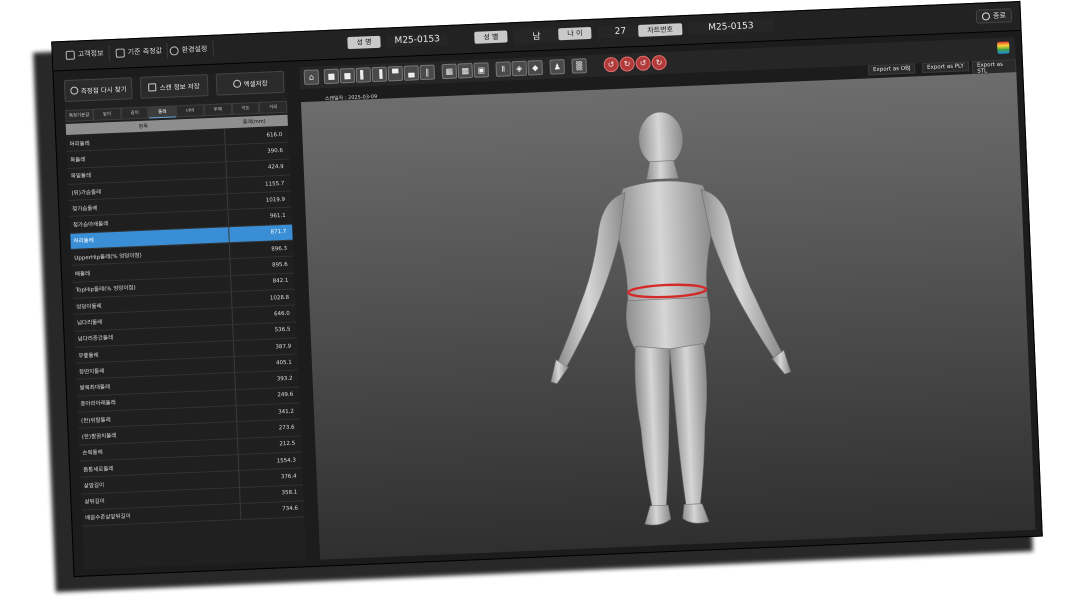 The width and height of the screenshot is (1091, 600). I want to click on excel-save-button: 엑셀저장, so click(250, 83).